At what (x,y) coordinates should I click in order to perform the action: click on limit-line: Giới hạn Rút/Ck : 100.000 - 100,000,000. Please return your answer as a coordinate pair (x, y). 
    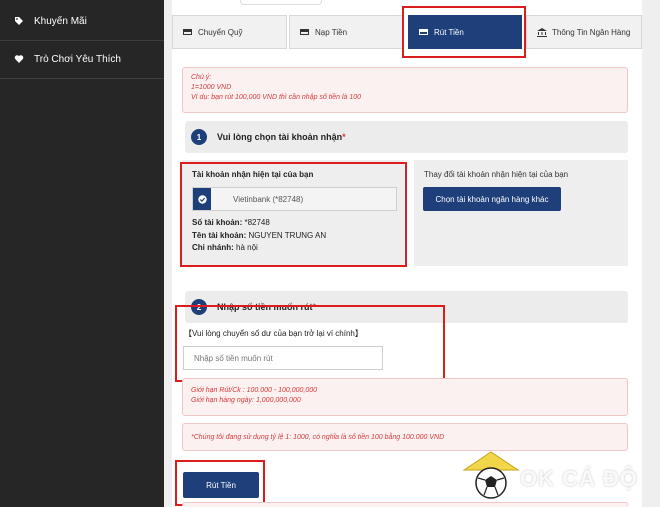
    Looking at the image, I should click on (254, 390).